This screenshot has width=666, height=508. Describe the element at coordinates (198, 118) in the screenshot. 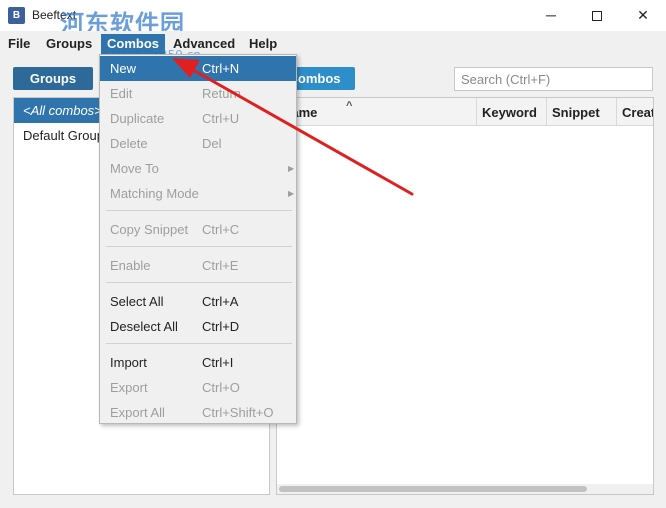

I see `menu-item-duplicate: Duplicate Ctrl+U` at that location.